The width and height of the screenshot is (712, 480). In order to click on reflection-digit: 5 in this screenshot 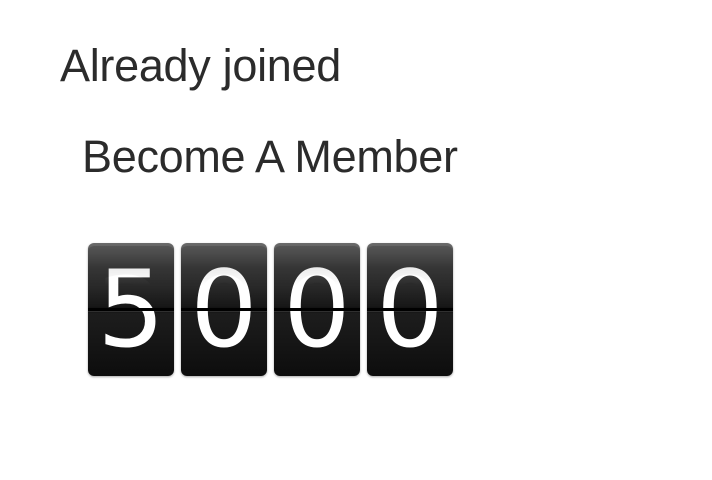, I will do `click(131, 312)`.